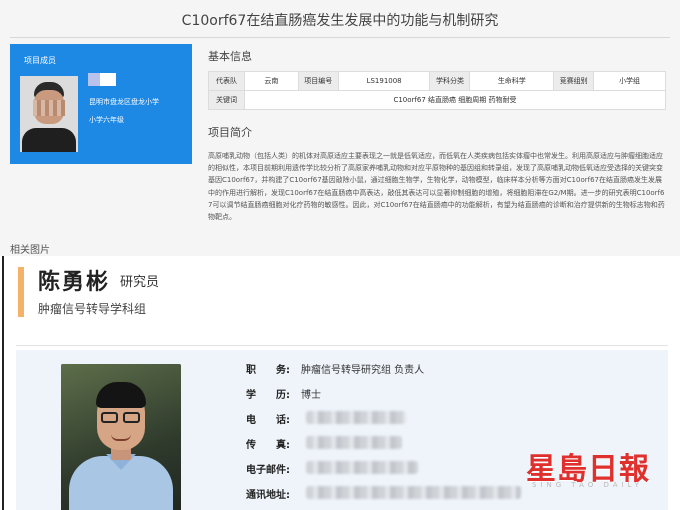 The image size is (680, 510). I want to click on address-label: 通讯地址:, so click(268, 495).